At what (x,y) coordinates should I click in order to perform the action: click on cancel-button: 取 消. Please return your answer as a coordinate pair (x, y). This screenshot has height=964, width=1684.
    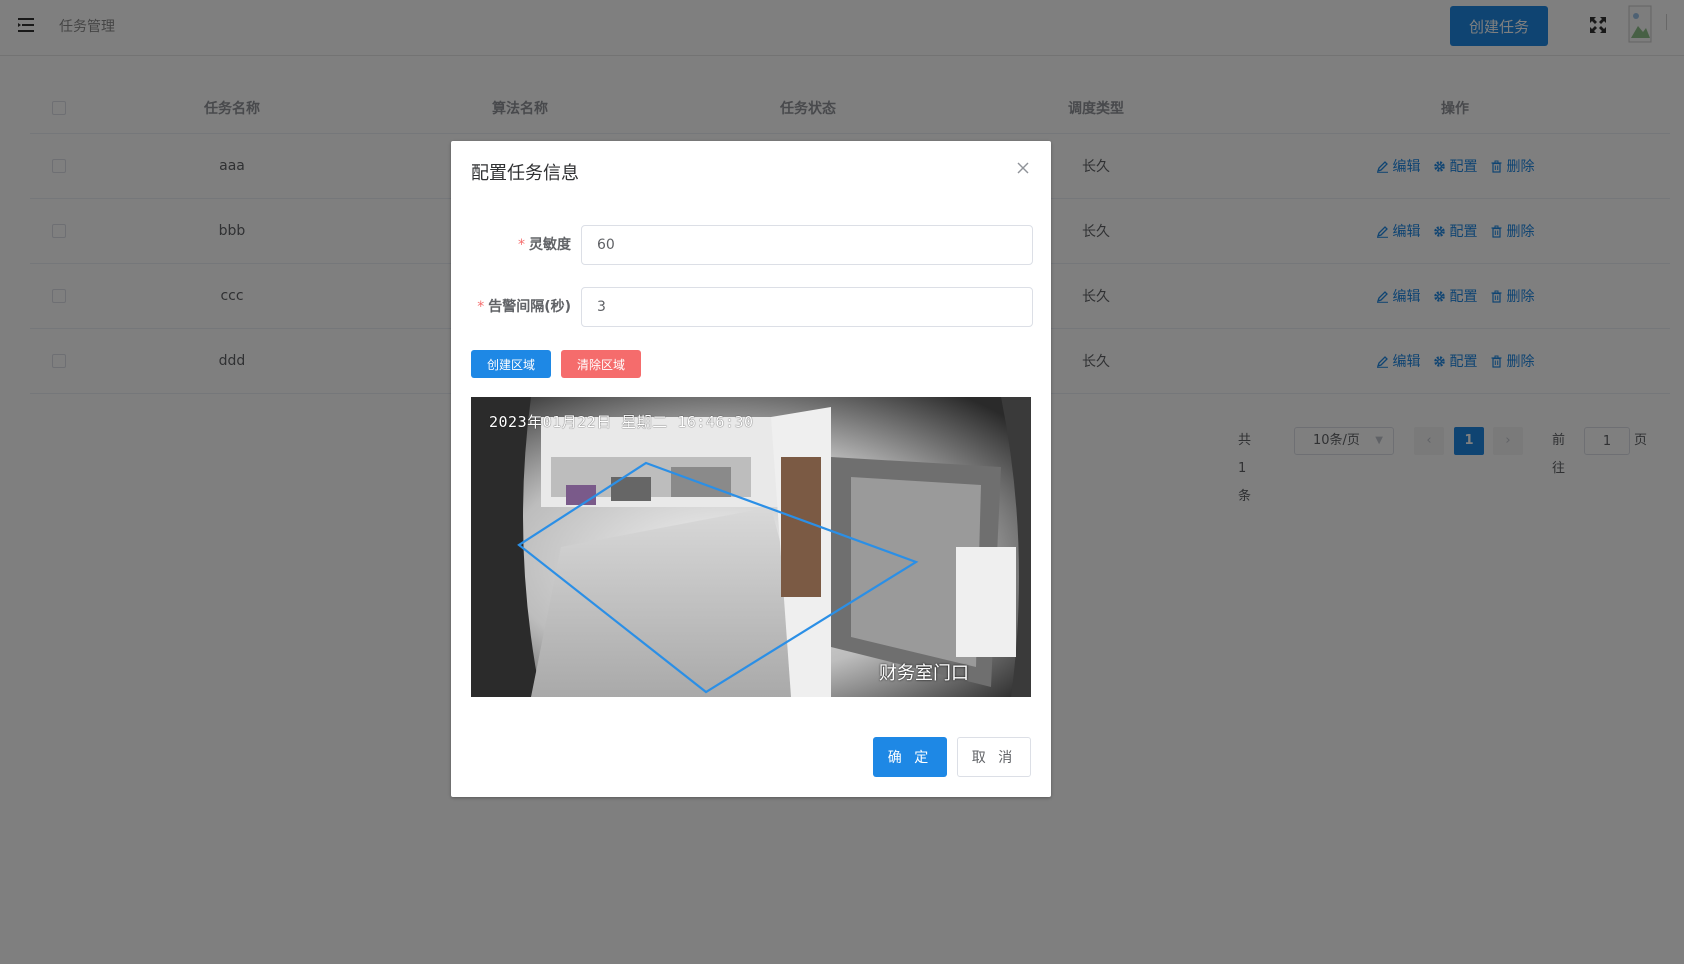
    Looking at the image, I should click on (994, 757).